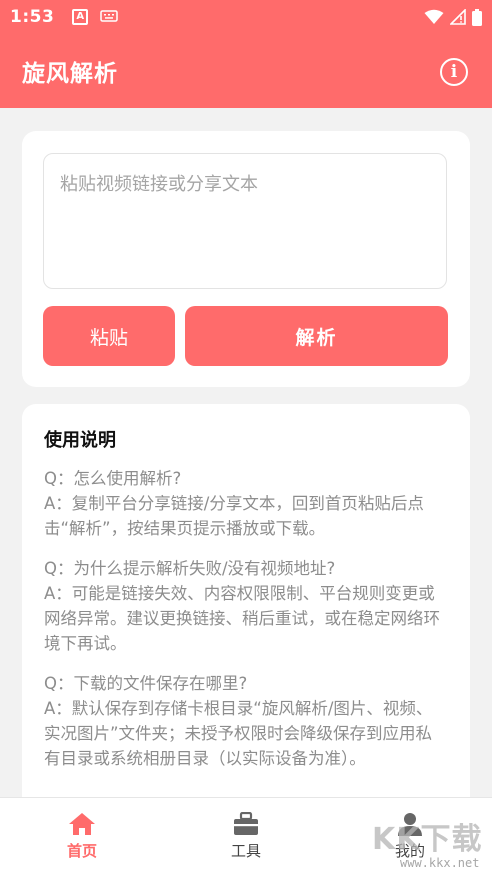  I want to click on toolbox-icon, so click(246, 826).